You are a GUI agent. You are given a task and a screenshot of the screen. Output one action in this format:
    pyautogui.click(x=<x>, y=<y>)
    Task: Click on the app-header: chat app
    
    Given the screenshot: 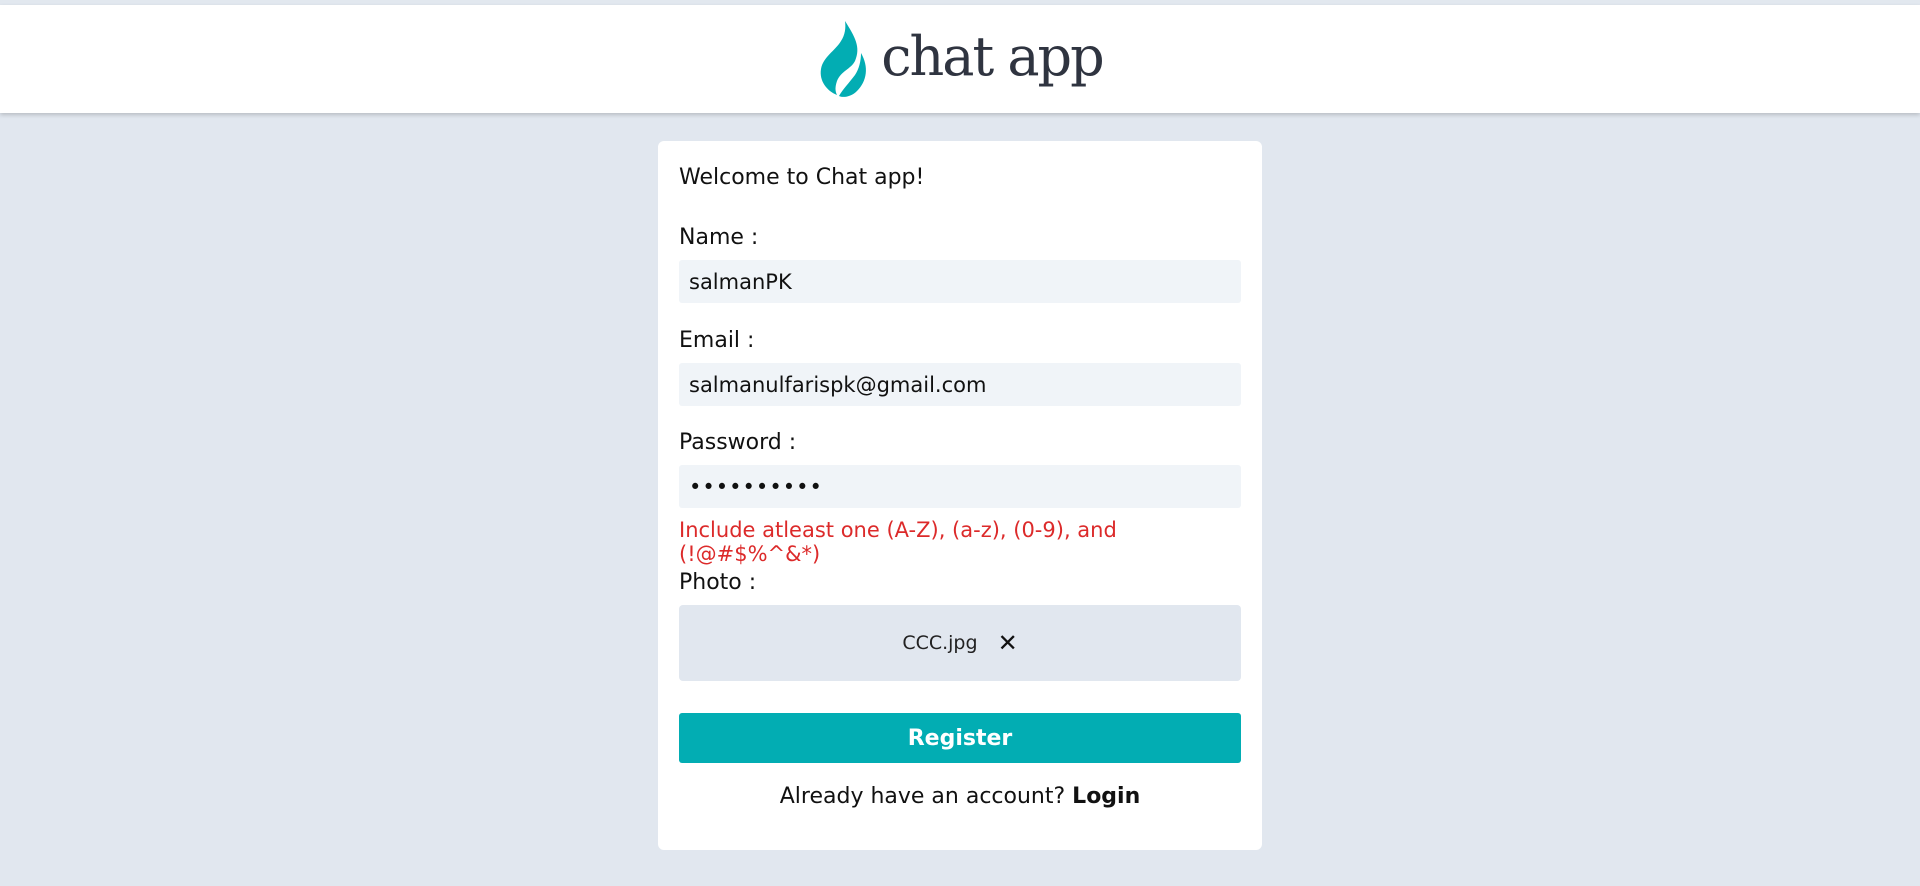 What is the action you would take?
    pyautogui.click(x=960, y=59)
    